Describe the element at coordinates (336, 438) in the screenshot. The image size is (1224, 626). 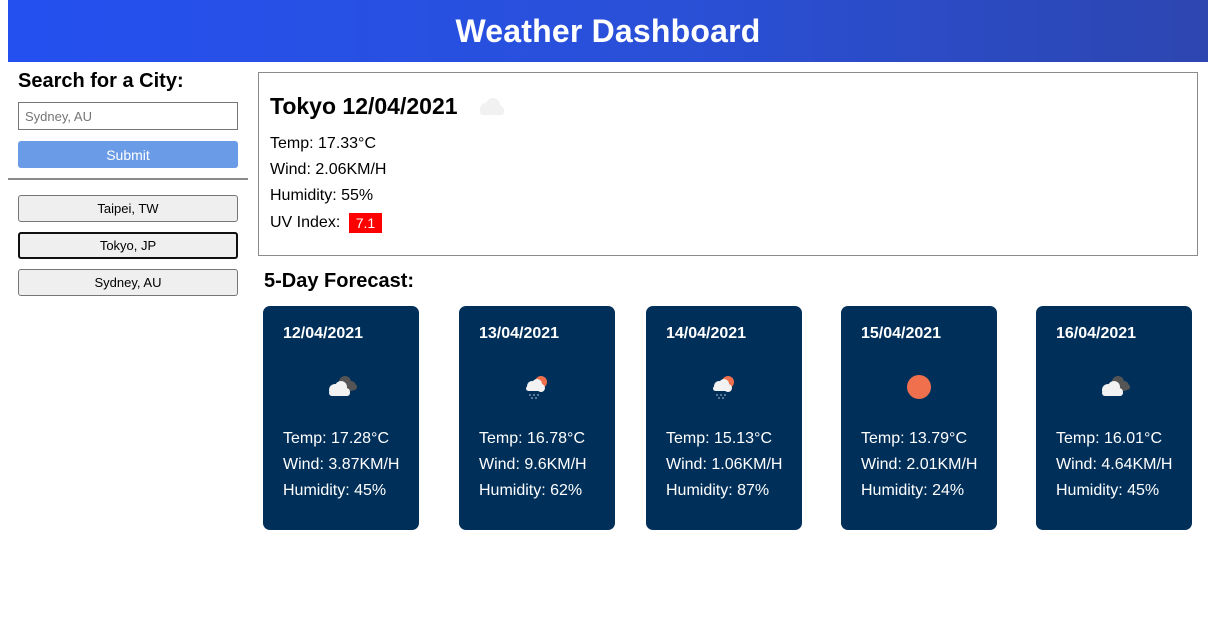
I see `forecast-temp: Temp: 17.28°C` at that location.